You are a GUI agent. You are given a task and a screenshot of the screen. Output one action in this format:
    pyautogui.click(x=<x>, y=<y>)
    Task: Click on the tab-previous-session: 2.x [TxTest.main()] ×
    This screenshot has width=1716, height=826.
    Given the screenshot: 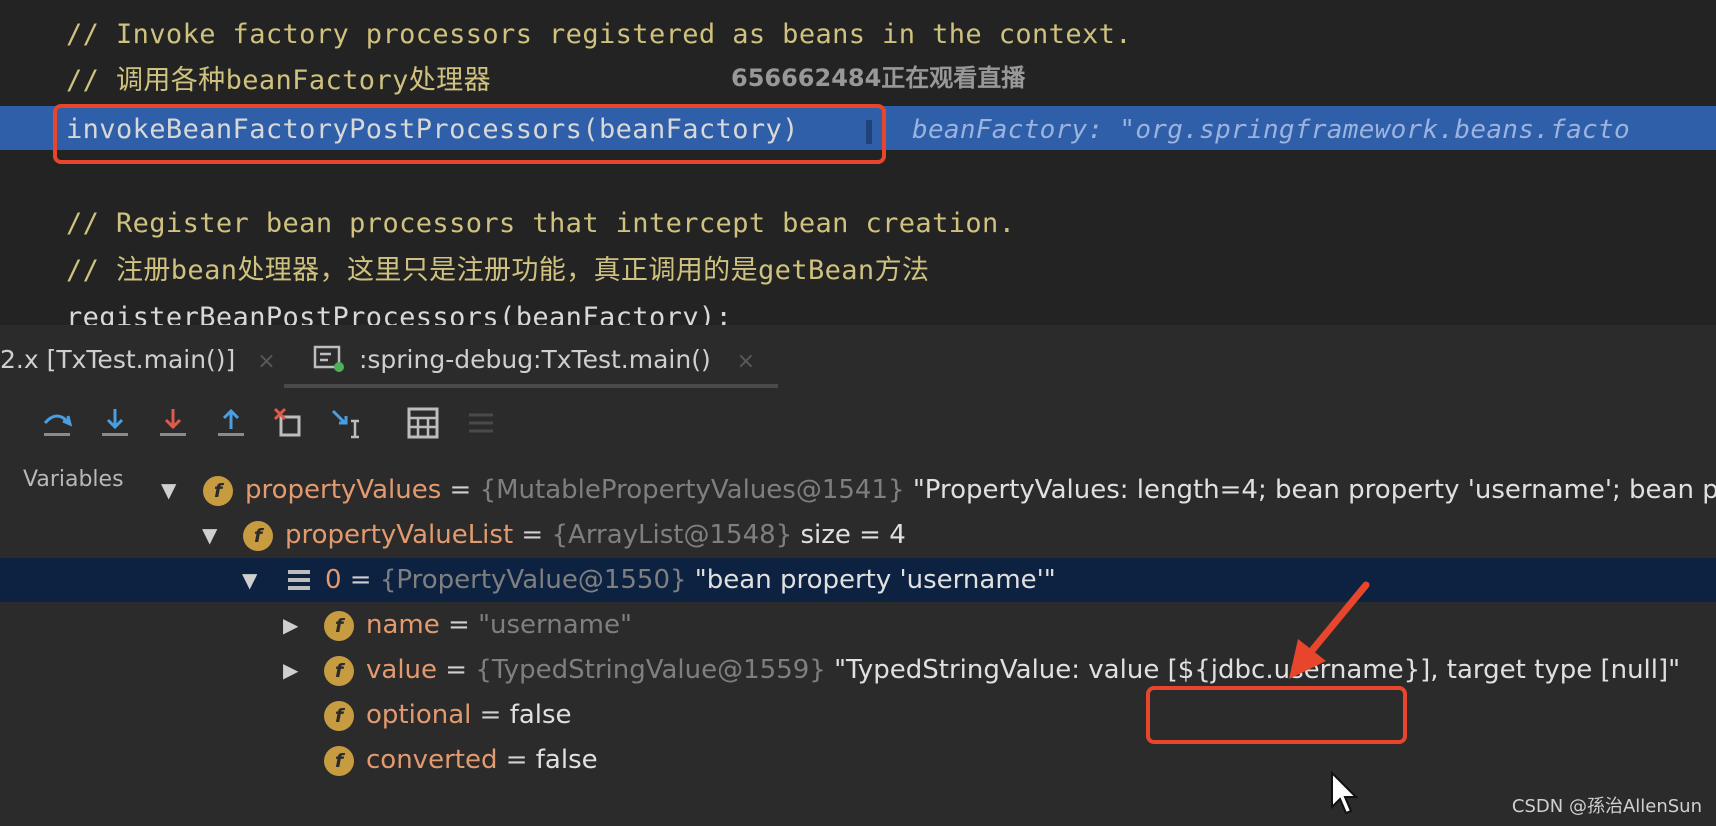 What is the action you would take?
    pyautogui.click(x=138, y=360)
    